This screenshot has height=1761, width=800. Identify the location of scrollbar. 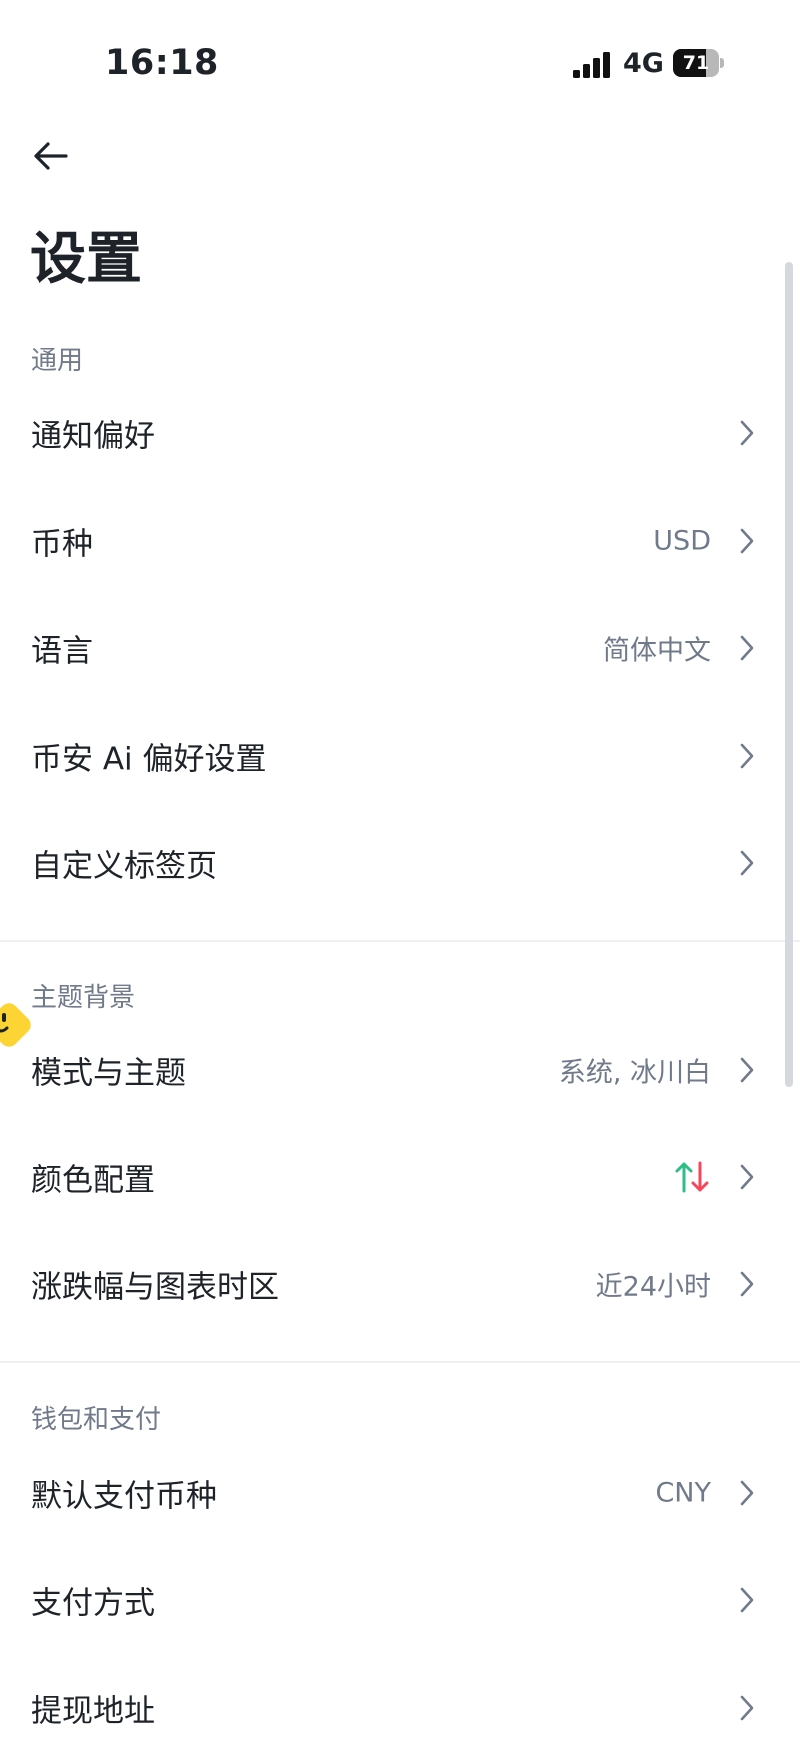
(789, 674).